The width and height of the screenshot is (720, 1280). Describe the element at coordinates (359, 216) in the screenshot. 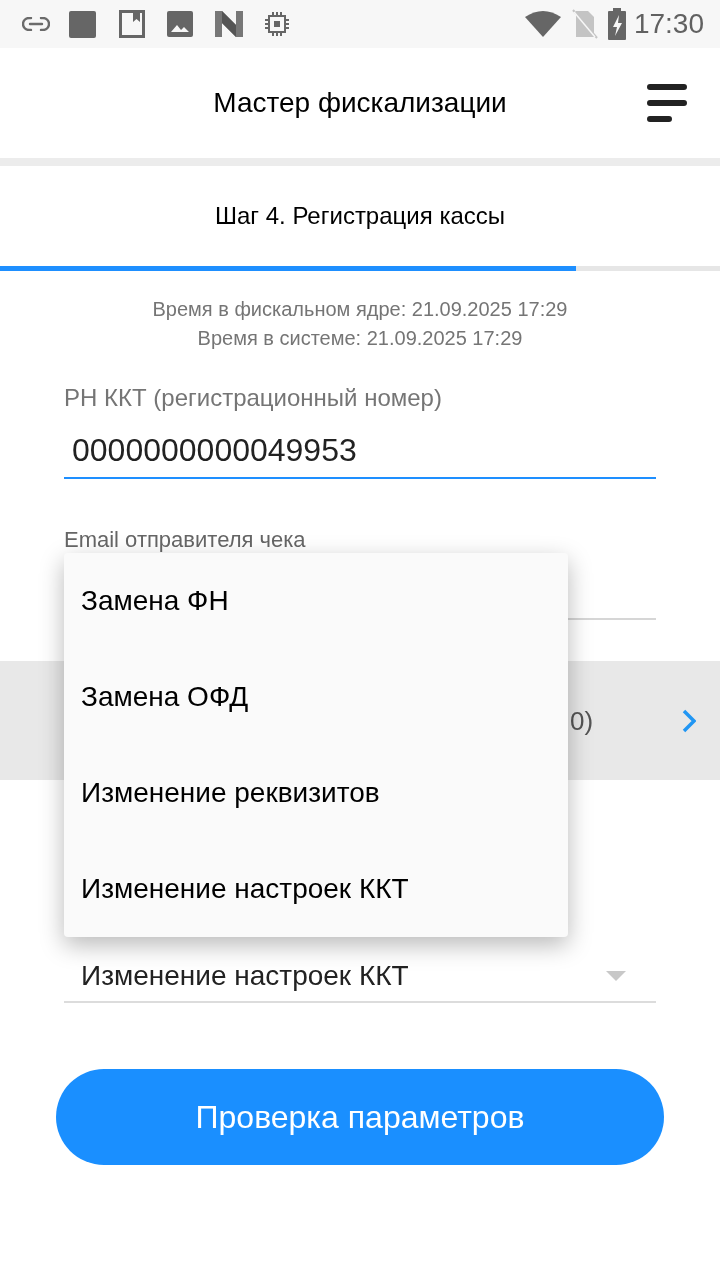

I see `step-title: Шаг 4. Регистрация кассы` at that location.